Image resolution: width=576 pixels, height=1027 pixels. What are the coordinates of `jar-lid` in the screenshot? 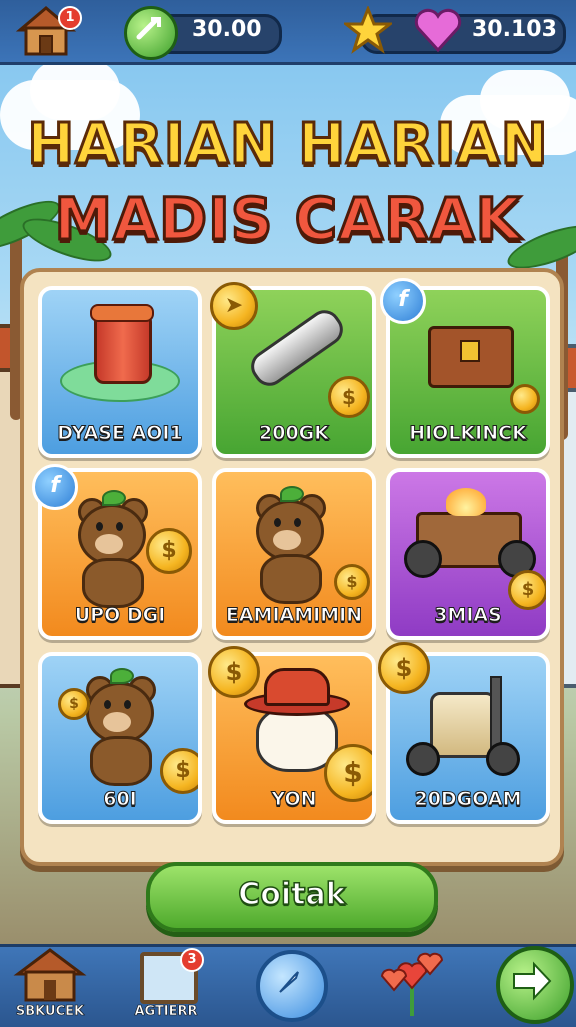 It's located at (122, 313).